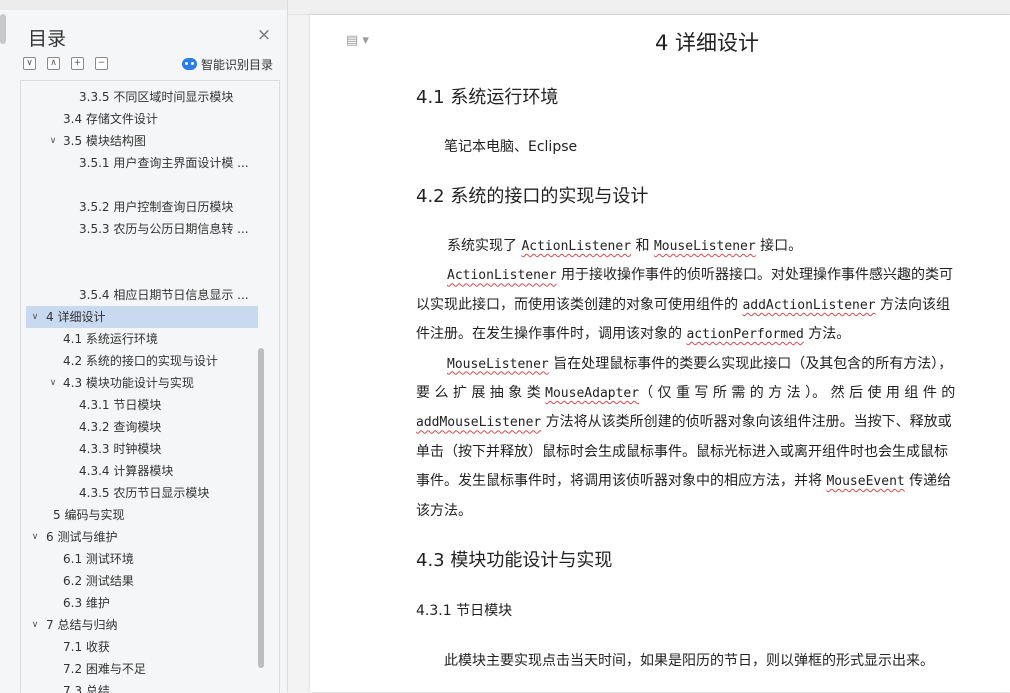 The image size is (1010, 693). I want to click on toc-item-label: 4.3 模块功能设计与实现, so click(128, 383).